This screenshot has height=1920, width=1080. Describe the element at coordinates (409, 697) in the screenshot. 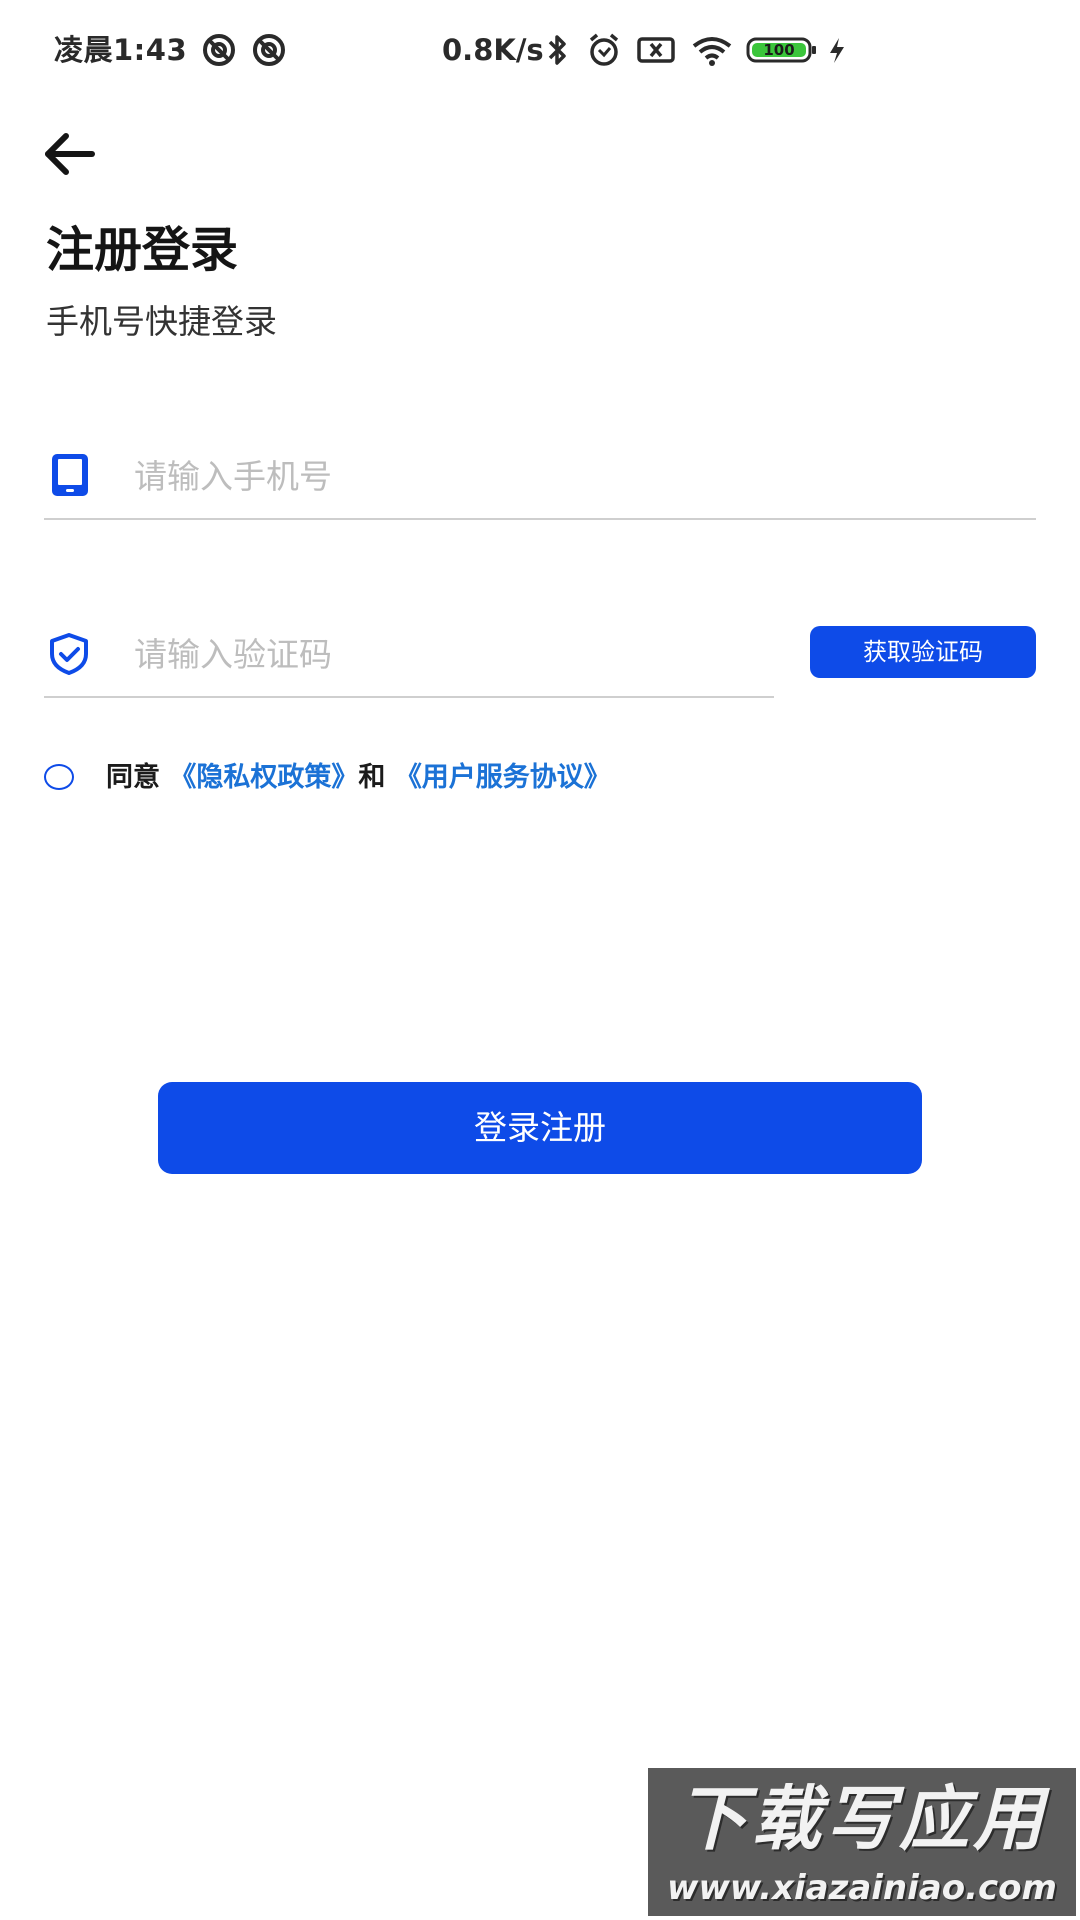

I see `code-divider` at that location.